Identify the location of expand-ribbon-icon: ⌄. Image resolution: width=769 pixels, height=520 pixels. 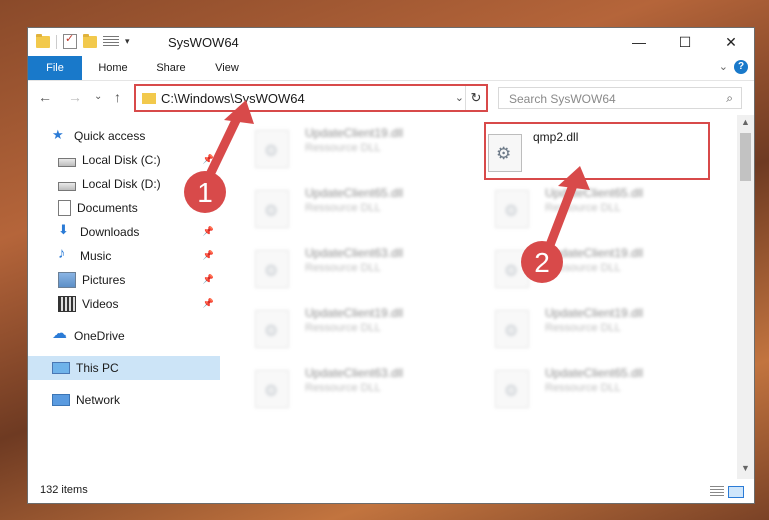
(723, 66).